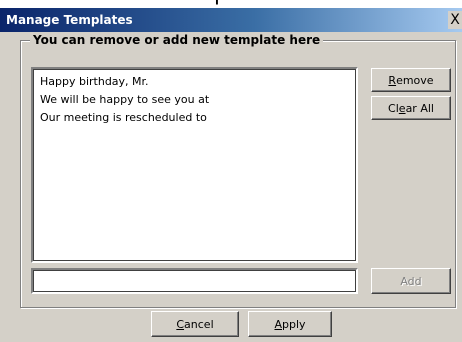 The height and width of the screenshot is (342, 462). I want to click on clear-all-label-start: Cl, so click(393, 108).